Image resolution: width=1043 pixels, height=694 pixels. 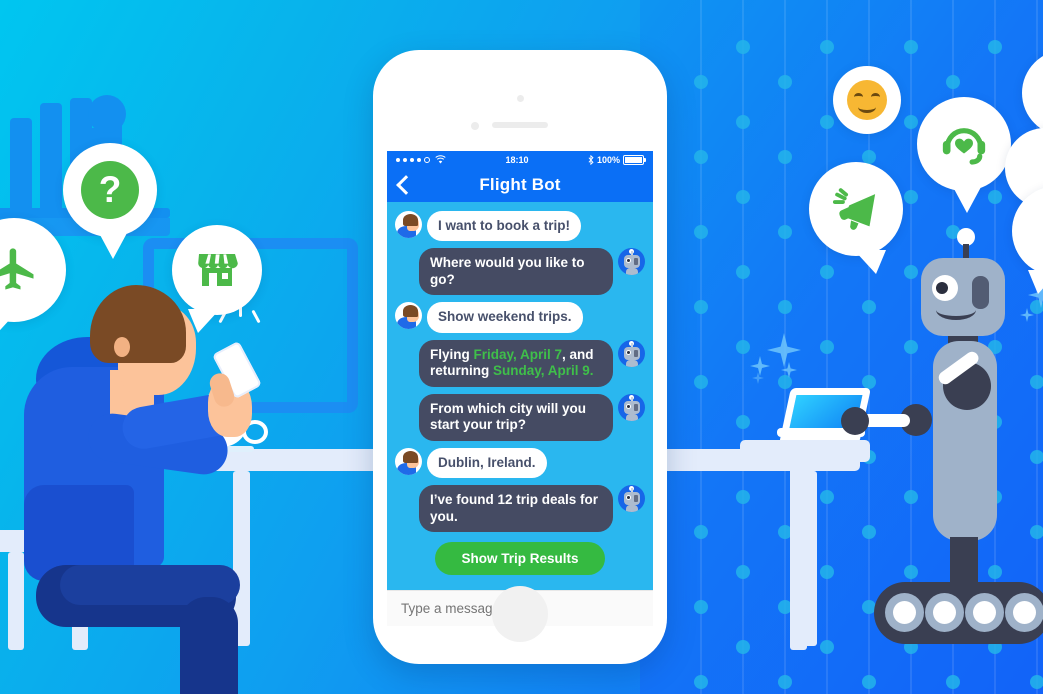 I want to click on man-ear, so click(x=122, y=347).